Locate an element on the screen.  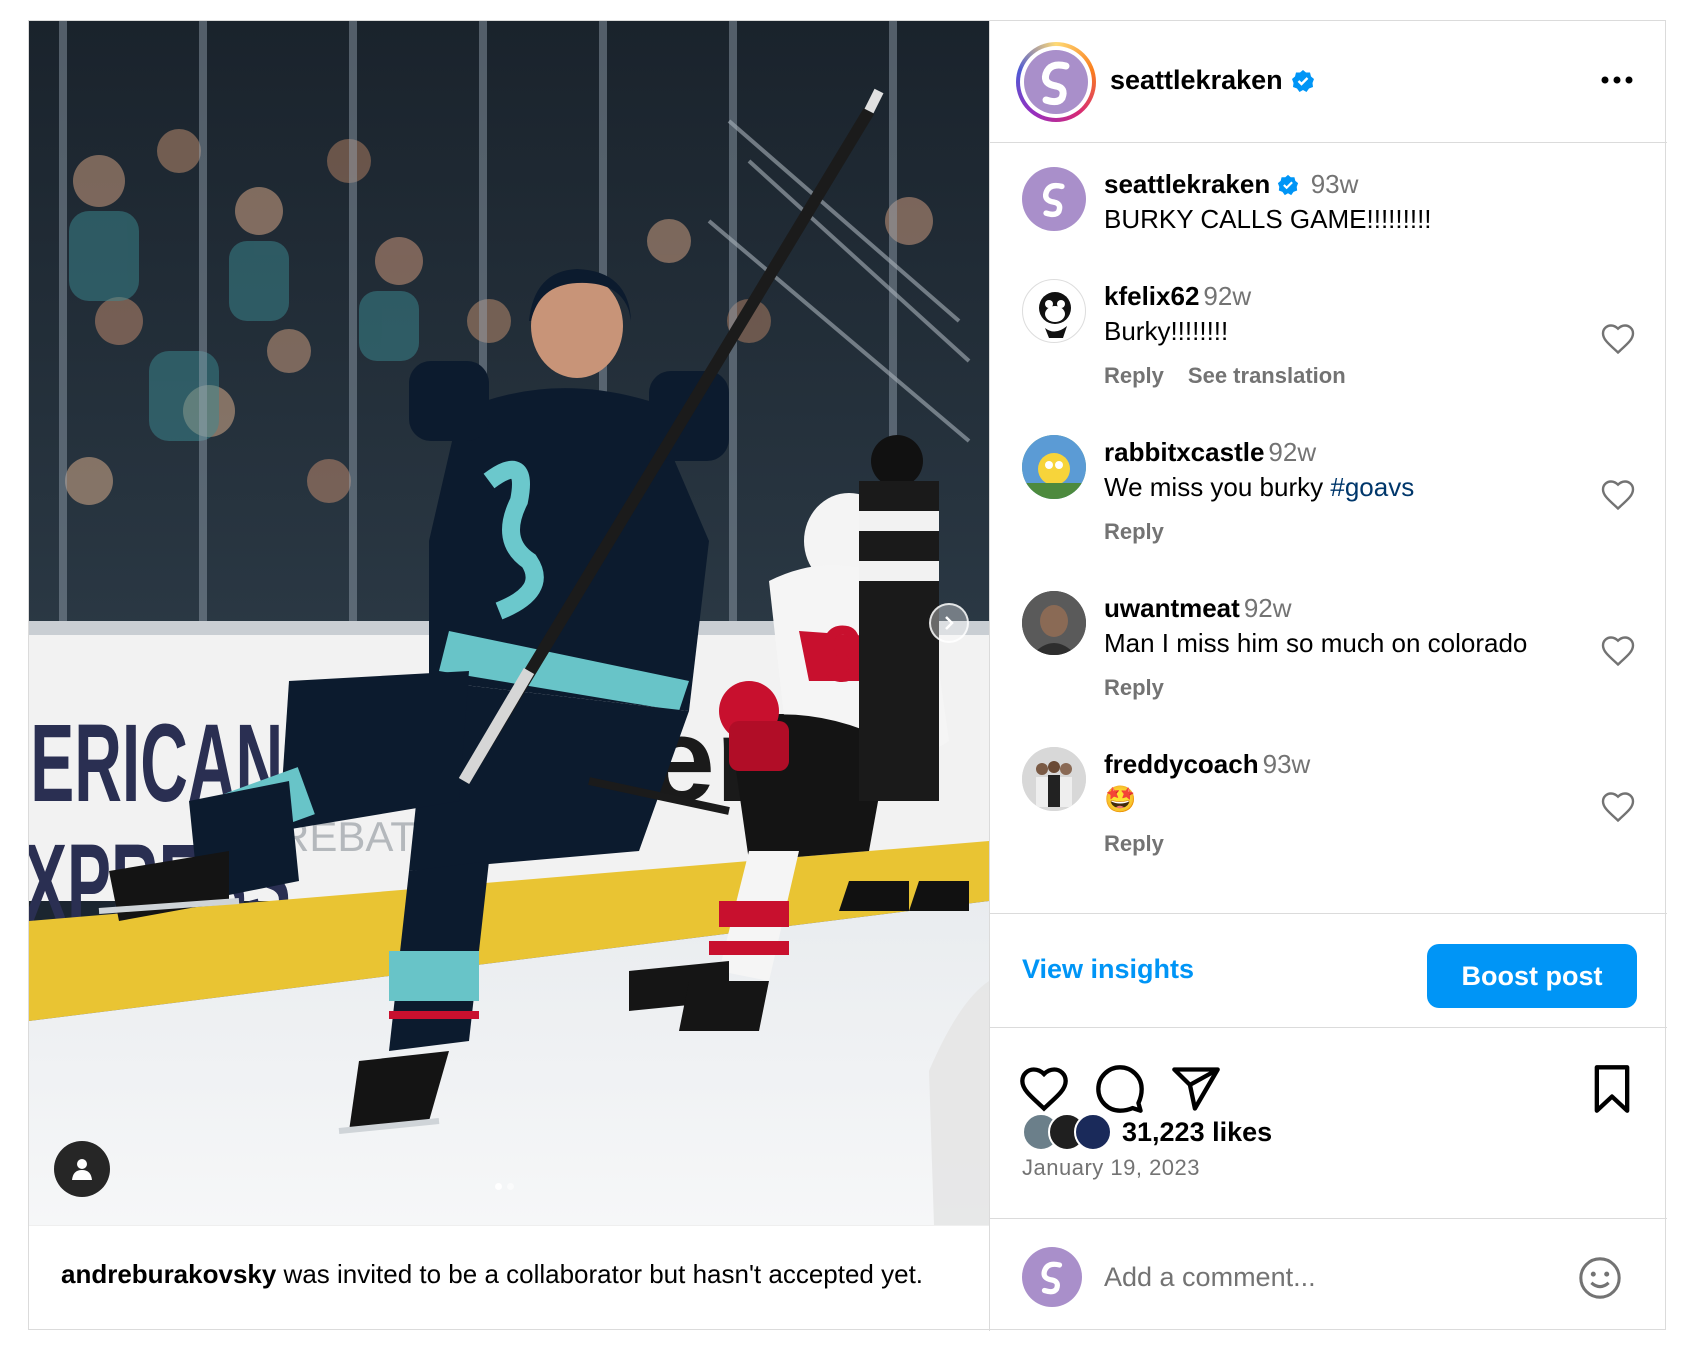
likes-summary: 31,223 likes is located at coordinates (1147, 1132).